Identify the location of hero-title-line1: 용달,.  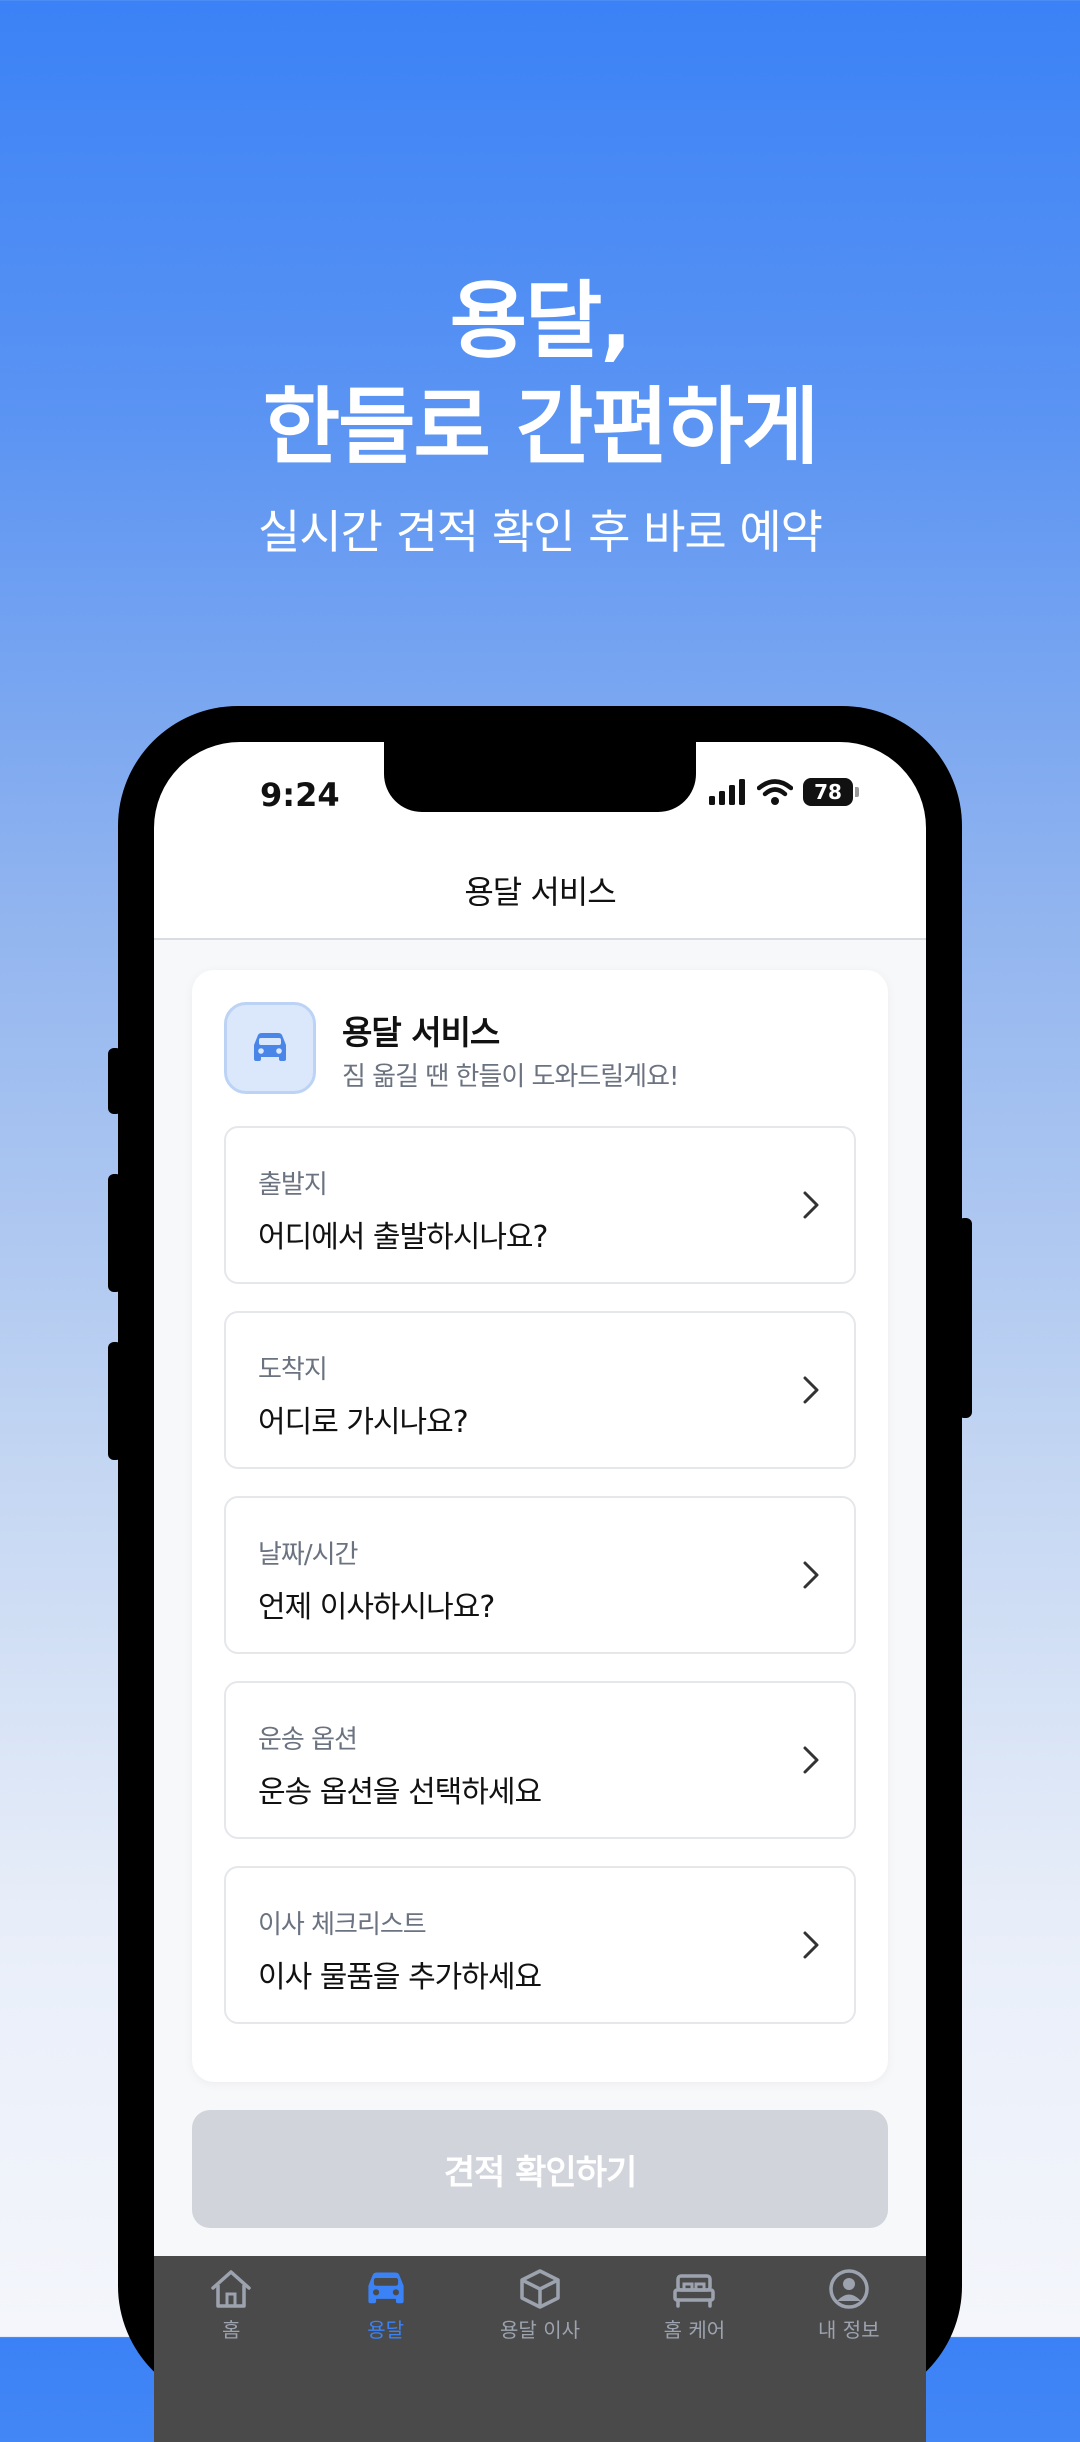
(540, 321).